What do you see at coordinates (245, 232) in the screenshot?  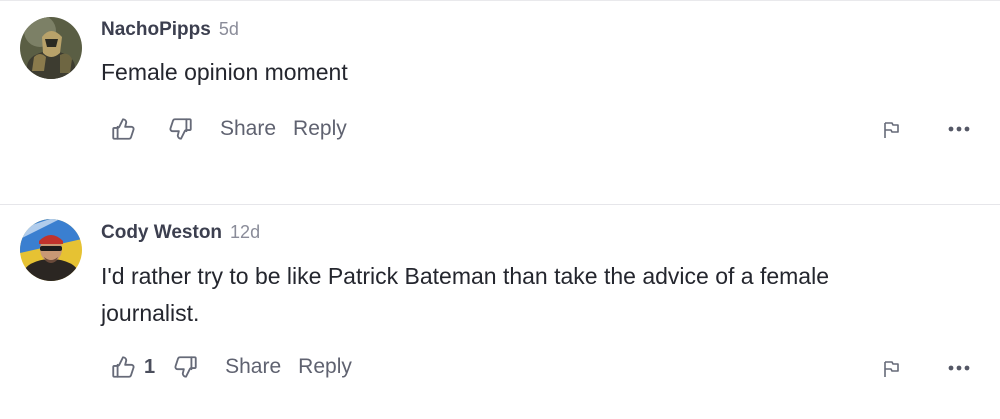 I see `timestamp: 12d` at bounding box center [245, 232].